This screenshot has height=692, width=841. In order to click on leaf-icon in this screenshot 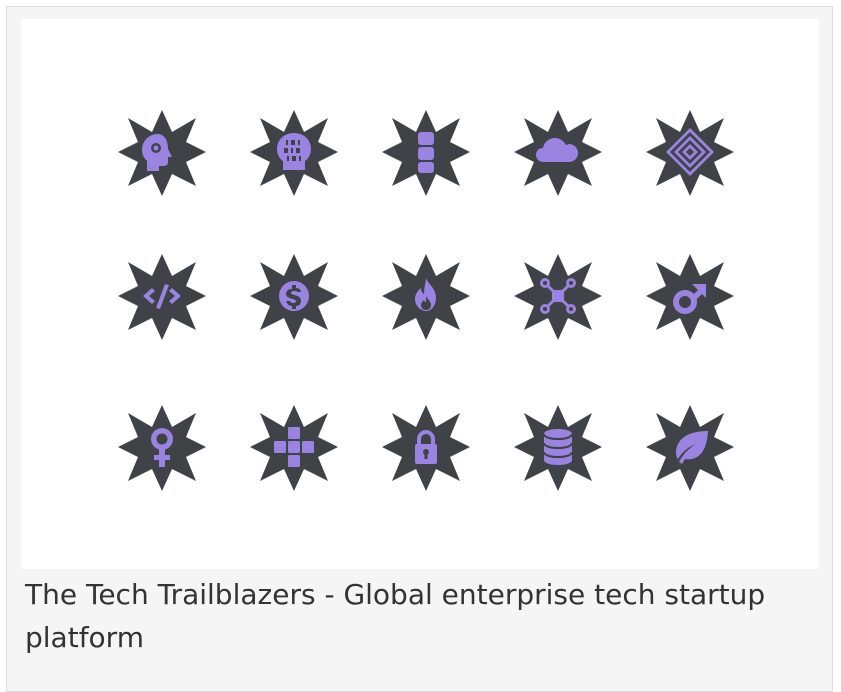, I will do `click(690, 447)`.